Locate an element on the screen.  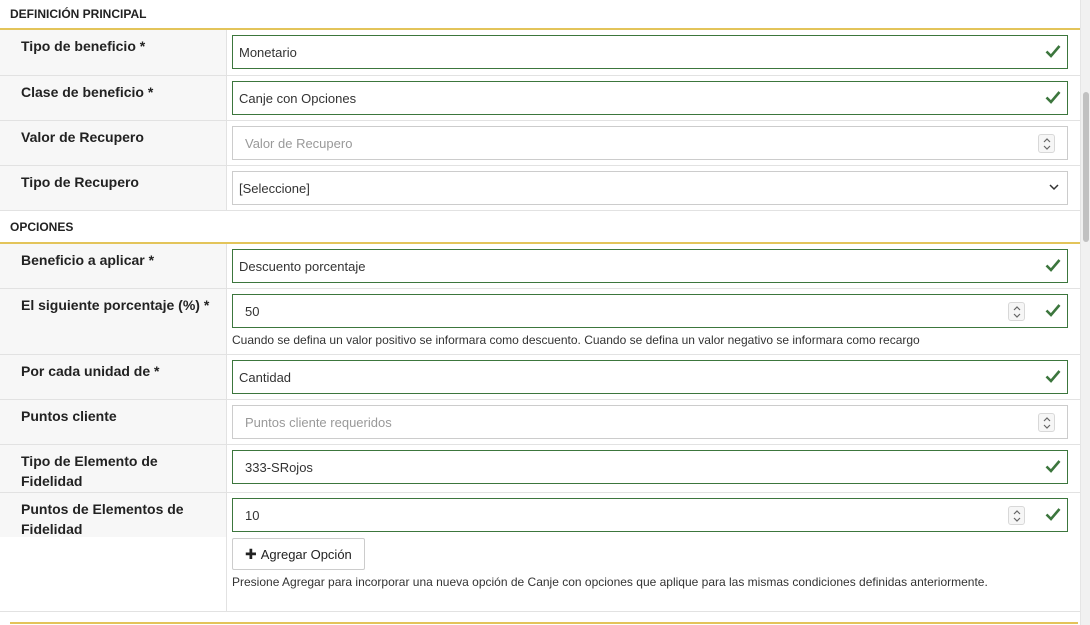
puntos-elementos-input: 10 is located at coordinates (650, 515).